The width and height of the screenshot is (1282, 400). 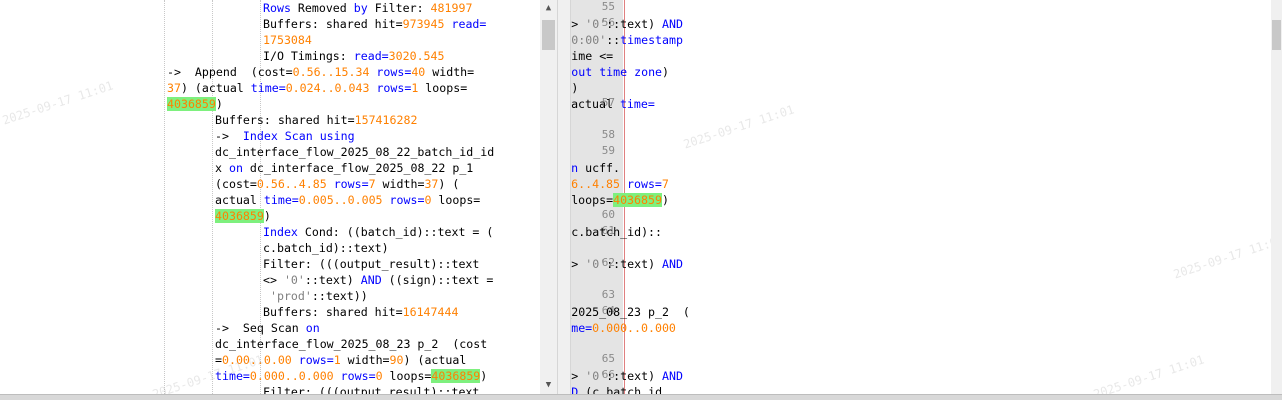 What do you see at coordinates (340, 200) in the screenshot?
I see `code-token: 0.005..0.005` at bounding box center [340, 200].